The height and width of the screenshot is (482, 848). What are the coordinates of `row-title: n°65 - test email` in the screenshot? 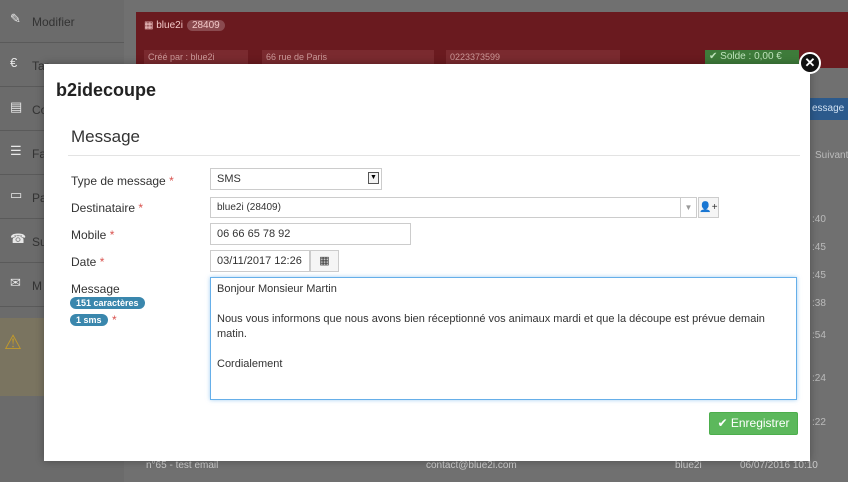 It's located at (182, 465).